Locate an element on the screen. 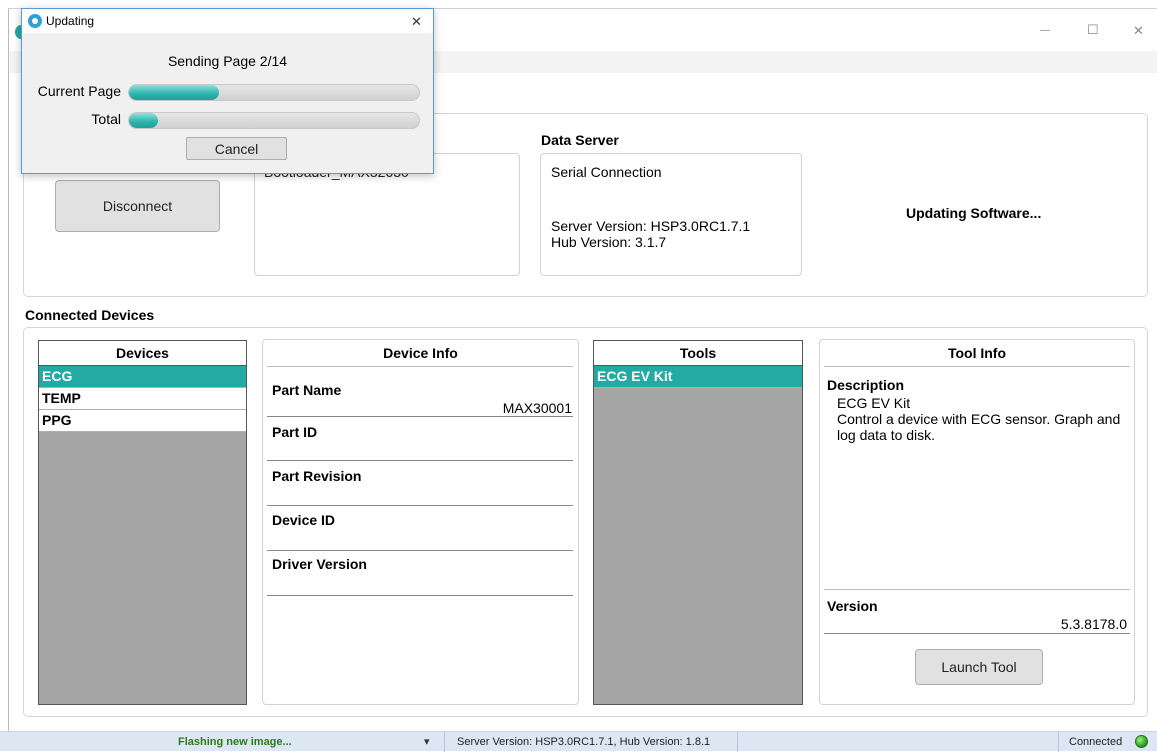 Image resolution: width=1157 pixels, height=752 pixels. list-item-ecg: ECG is located at coordinates (142, 377).